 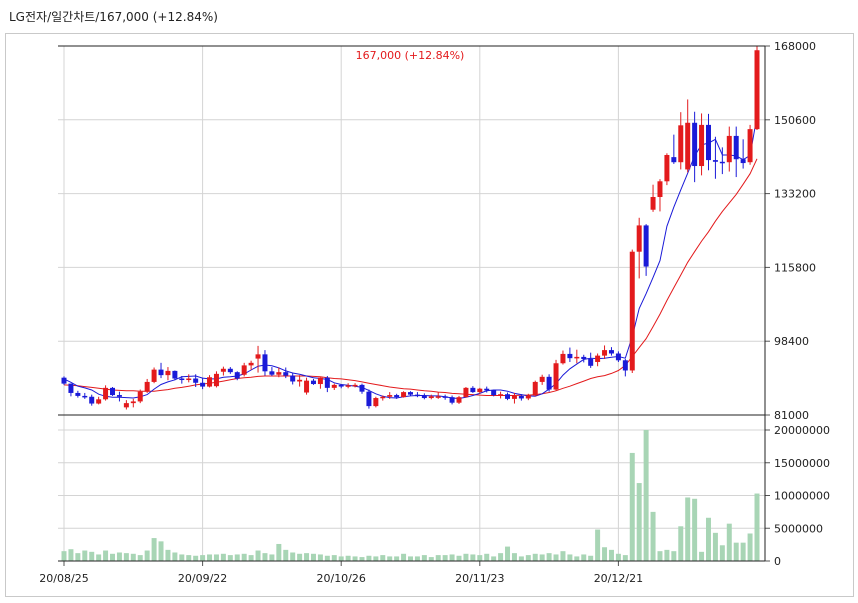 I want to click on date-tick-label: 20/12/21, so click(x=618, y=578).